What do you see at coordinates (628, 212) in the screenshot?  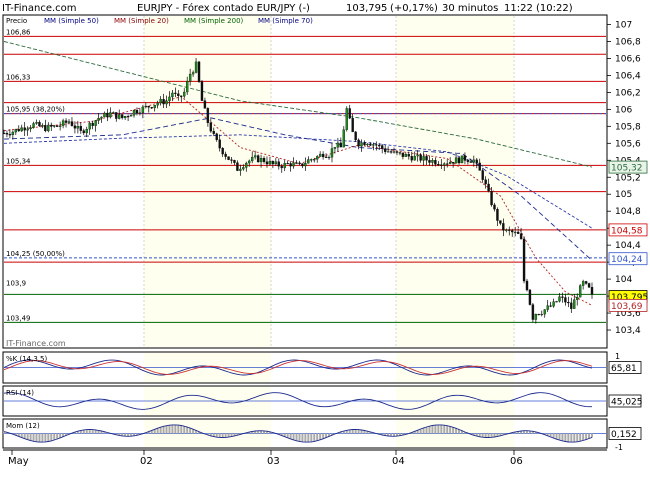 I see `y-tick-label: 104,8` at bounding box center [628, 212].